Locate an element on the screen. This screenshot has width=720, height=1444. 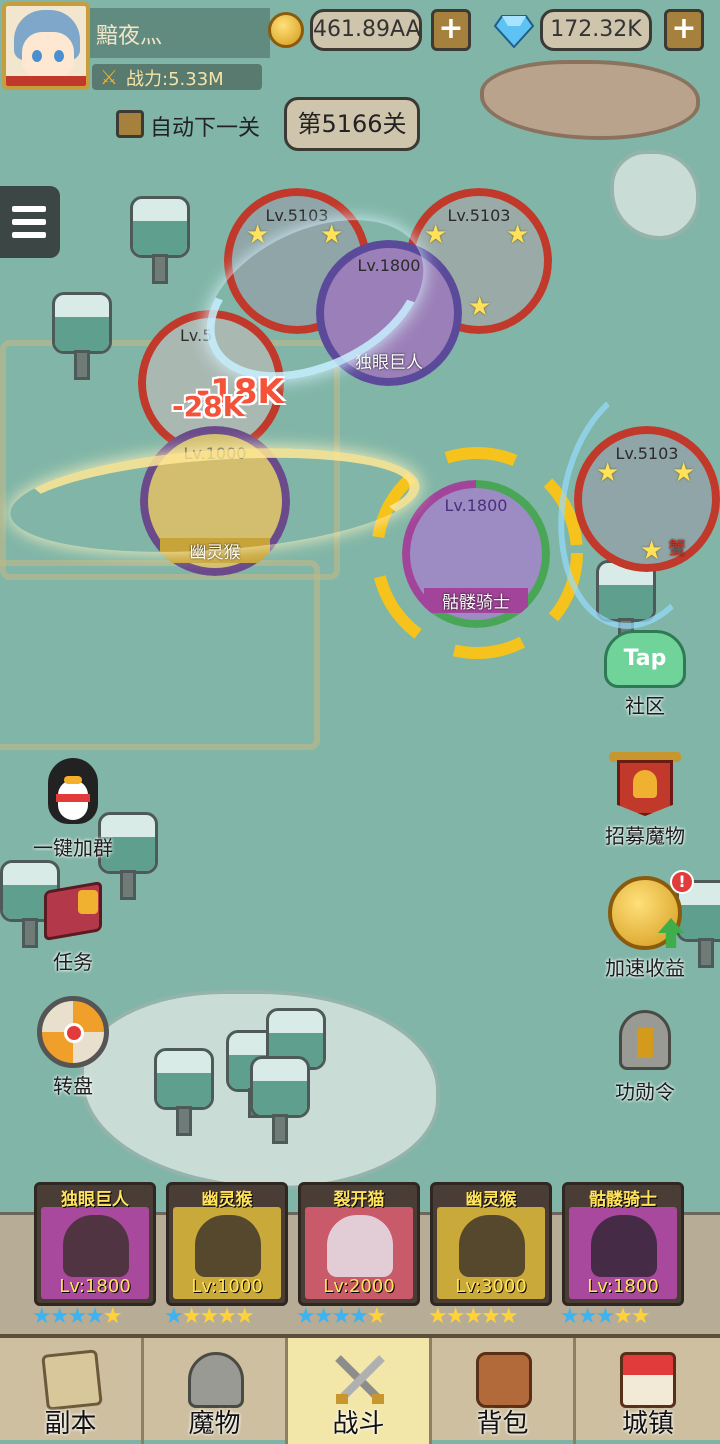
player-avatar is located at coordinates (46, 46).